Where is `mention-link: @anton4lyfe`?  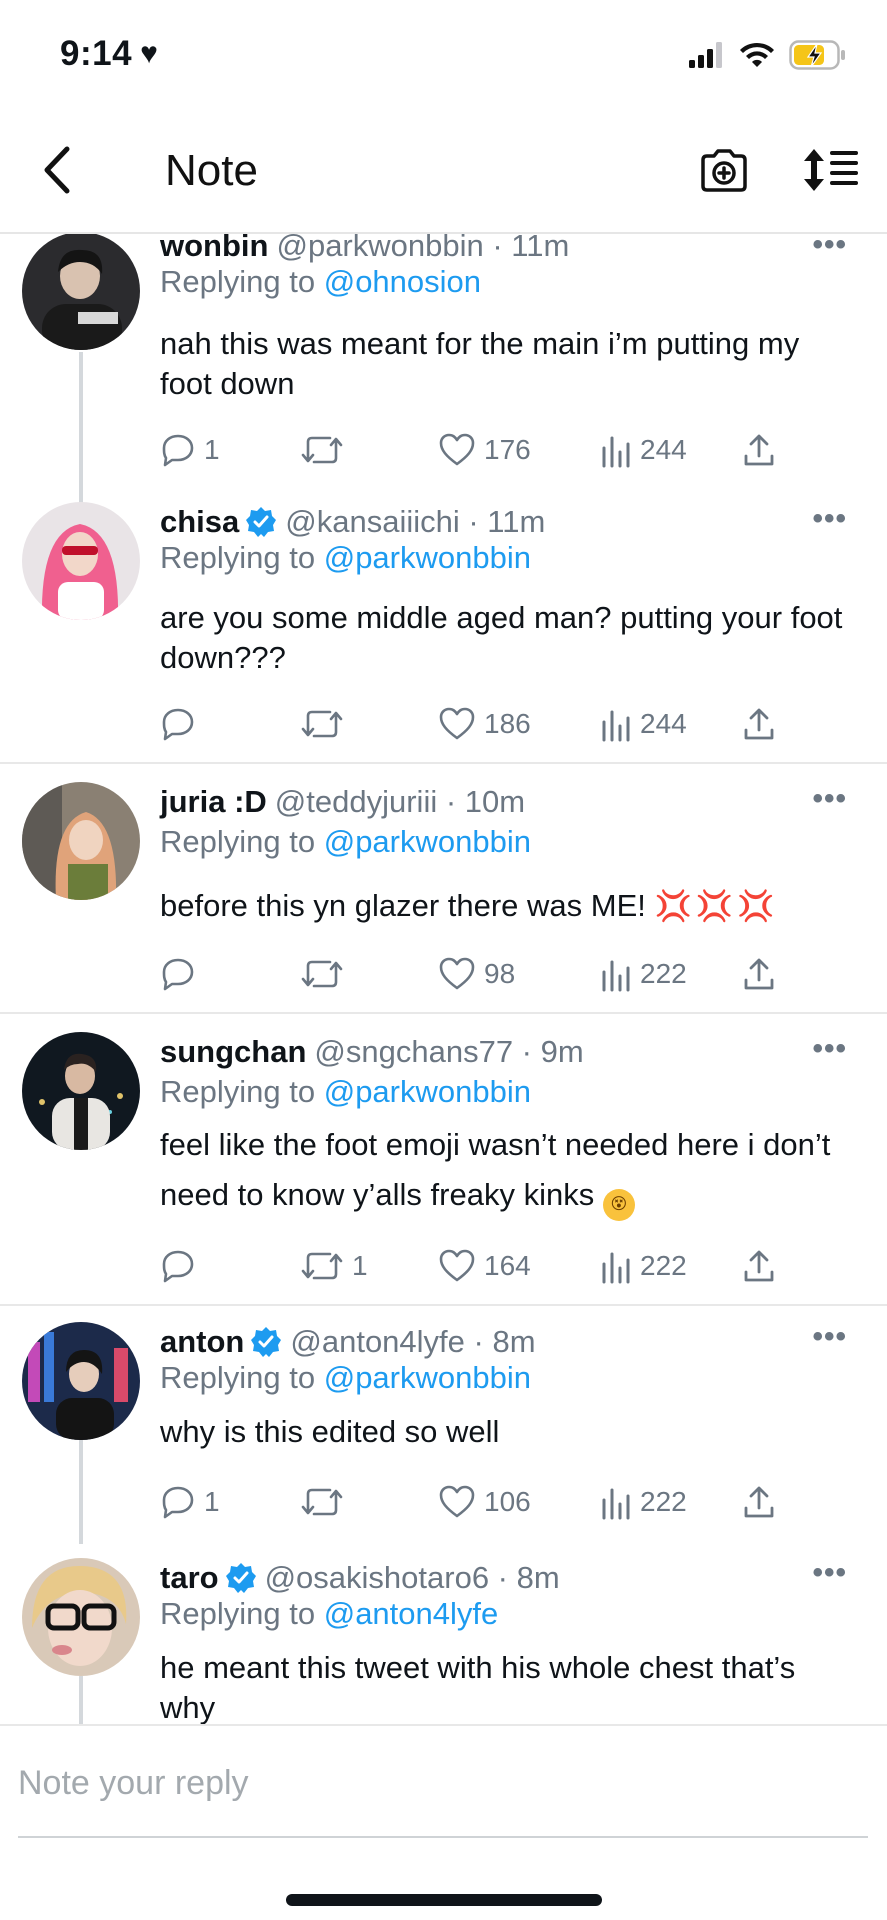
mention-link: @anton4lyfe is located at coordinates (411, 1613).